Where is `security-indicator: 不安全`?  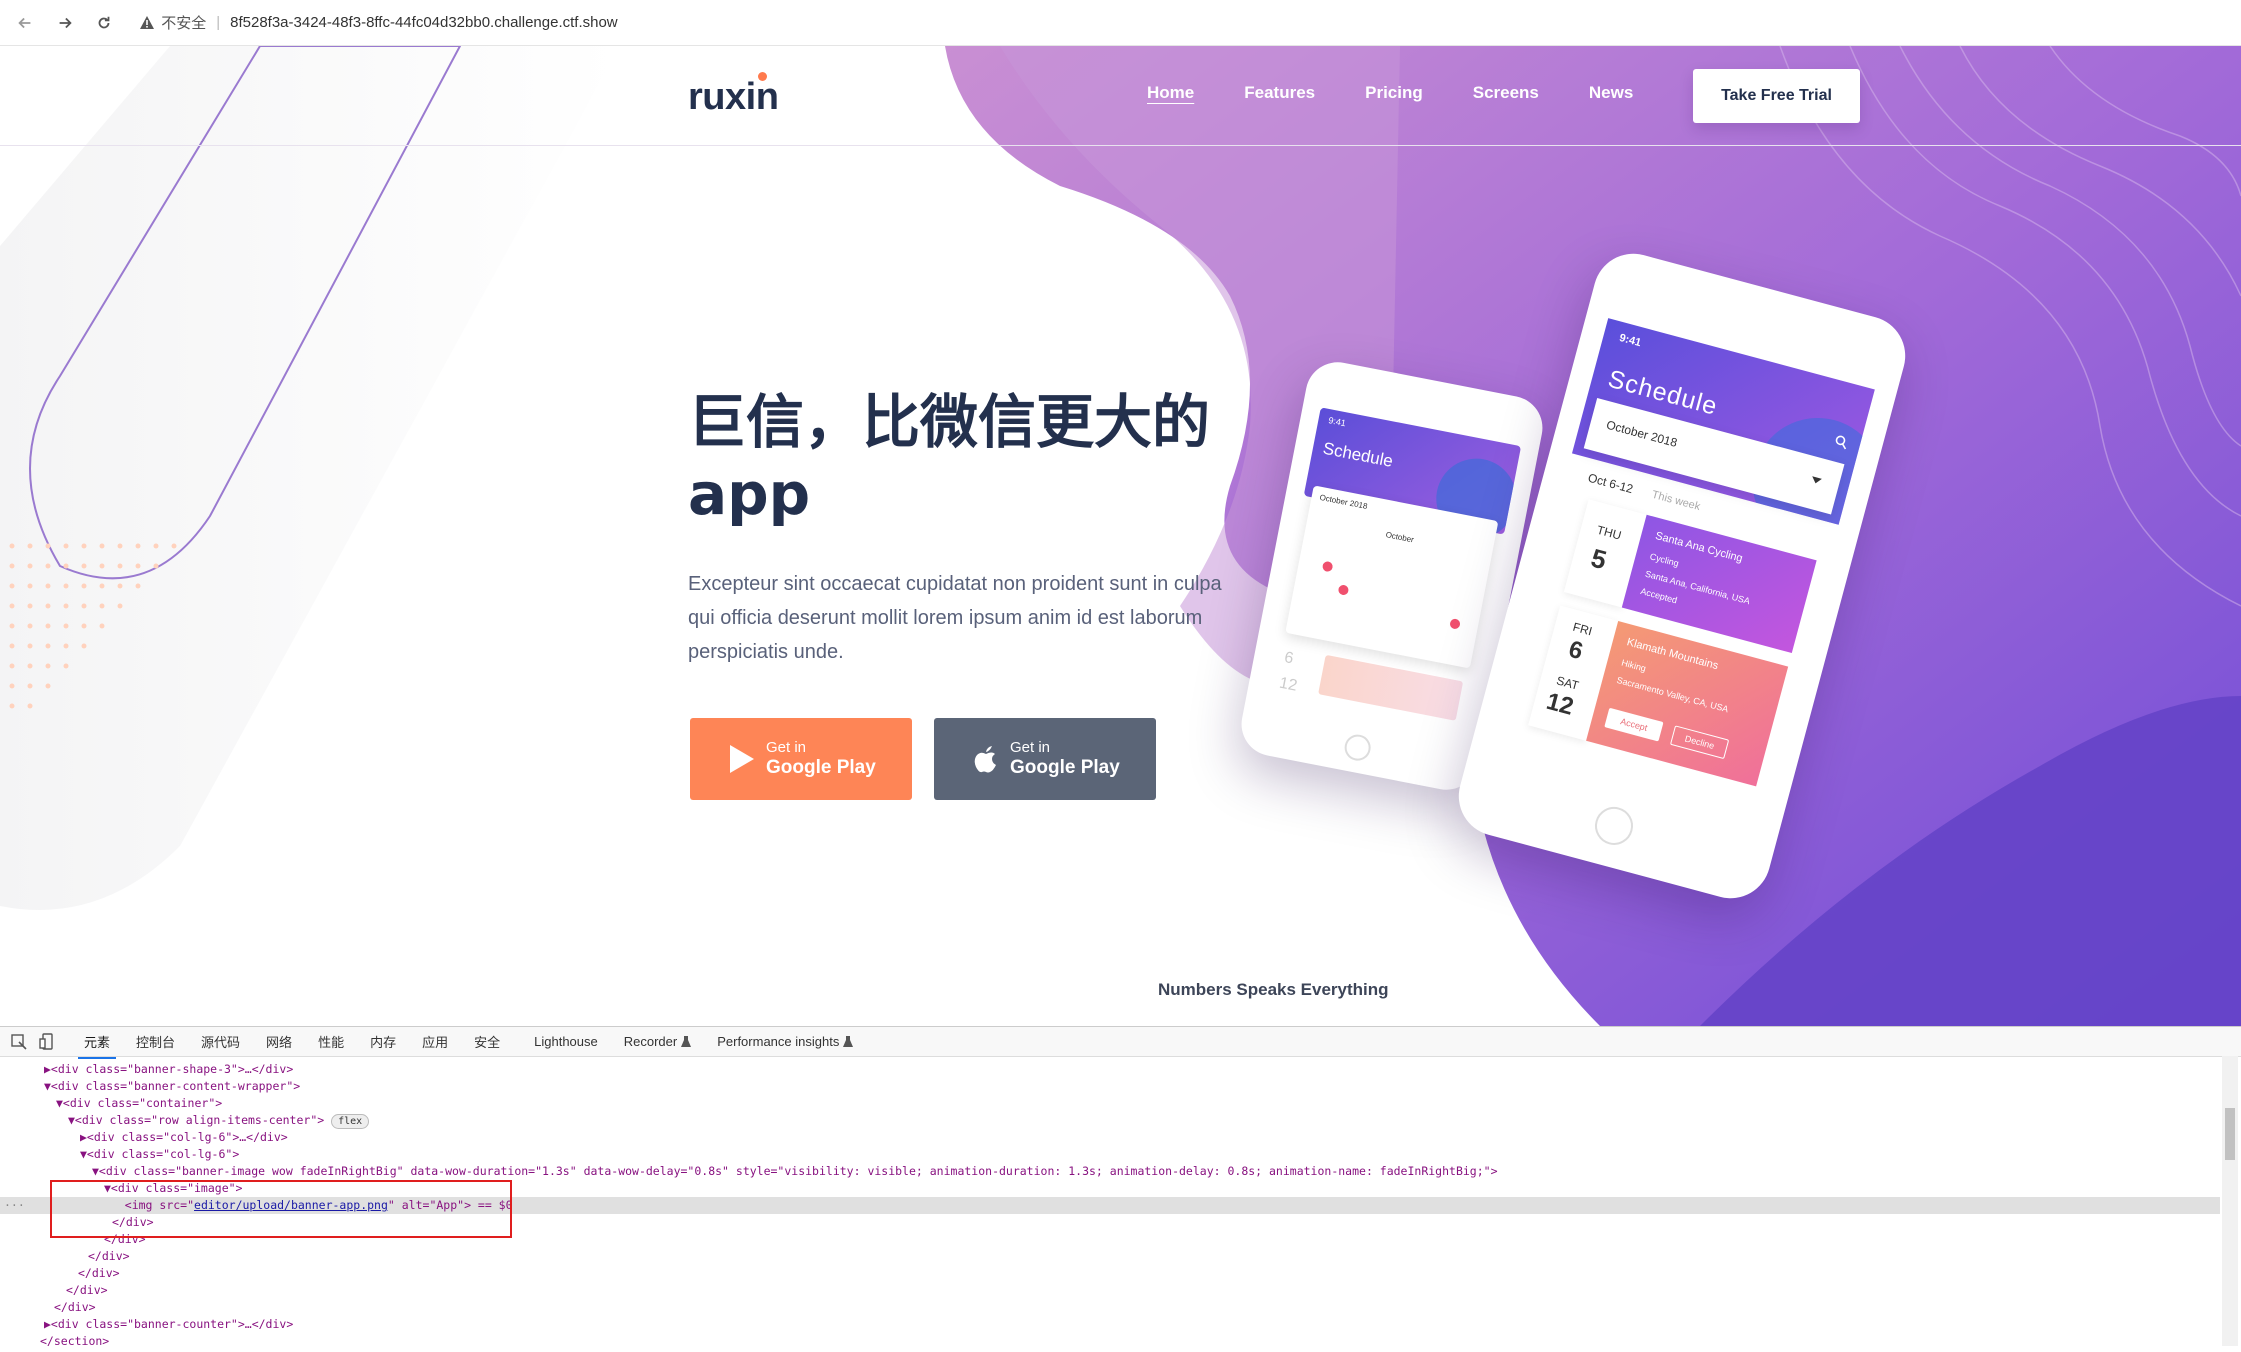
security-indicator: 不安全 is located at coordinates (172, 22).